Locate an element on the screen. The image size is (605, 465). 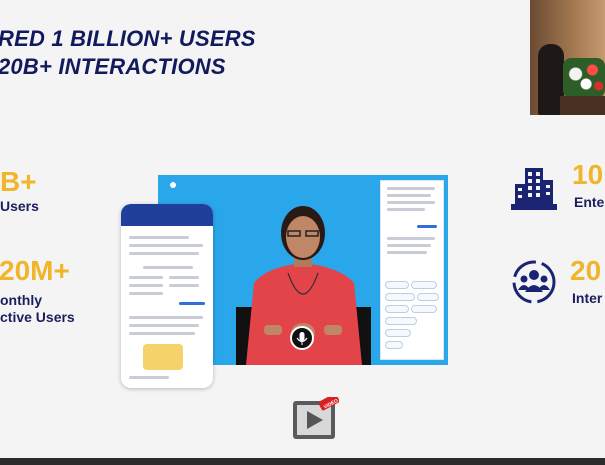
chat-panel-mockup is located at coordinates (412, 270).